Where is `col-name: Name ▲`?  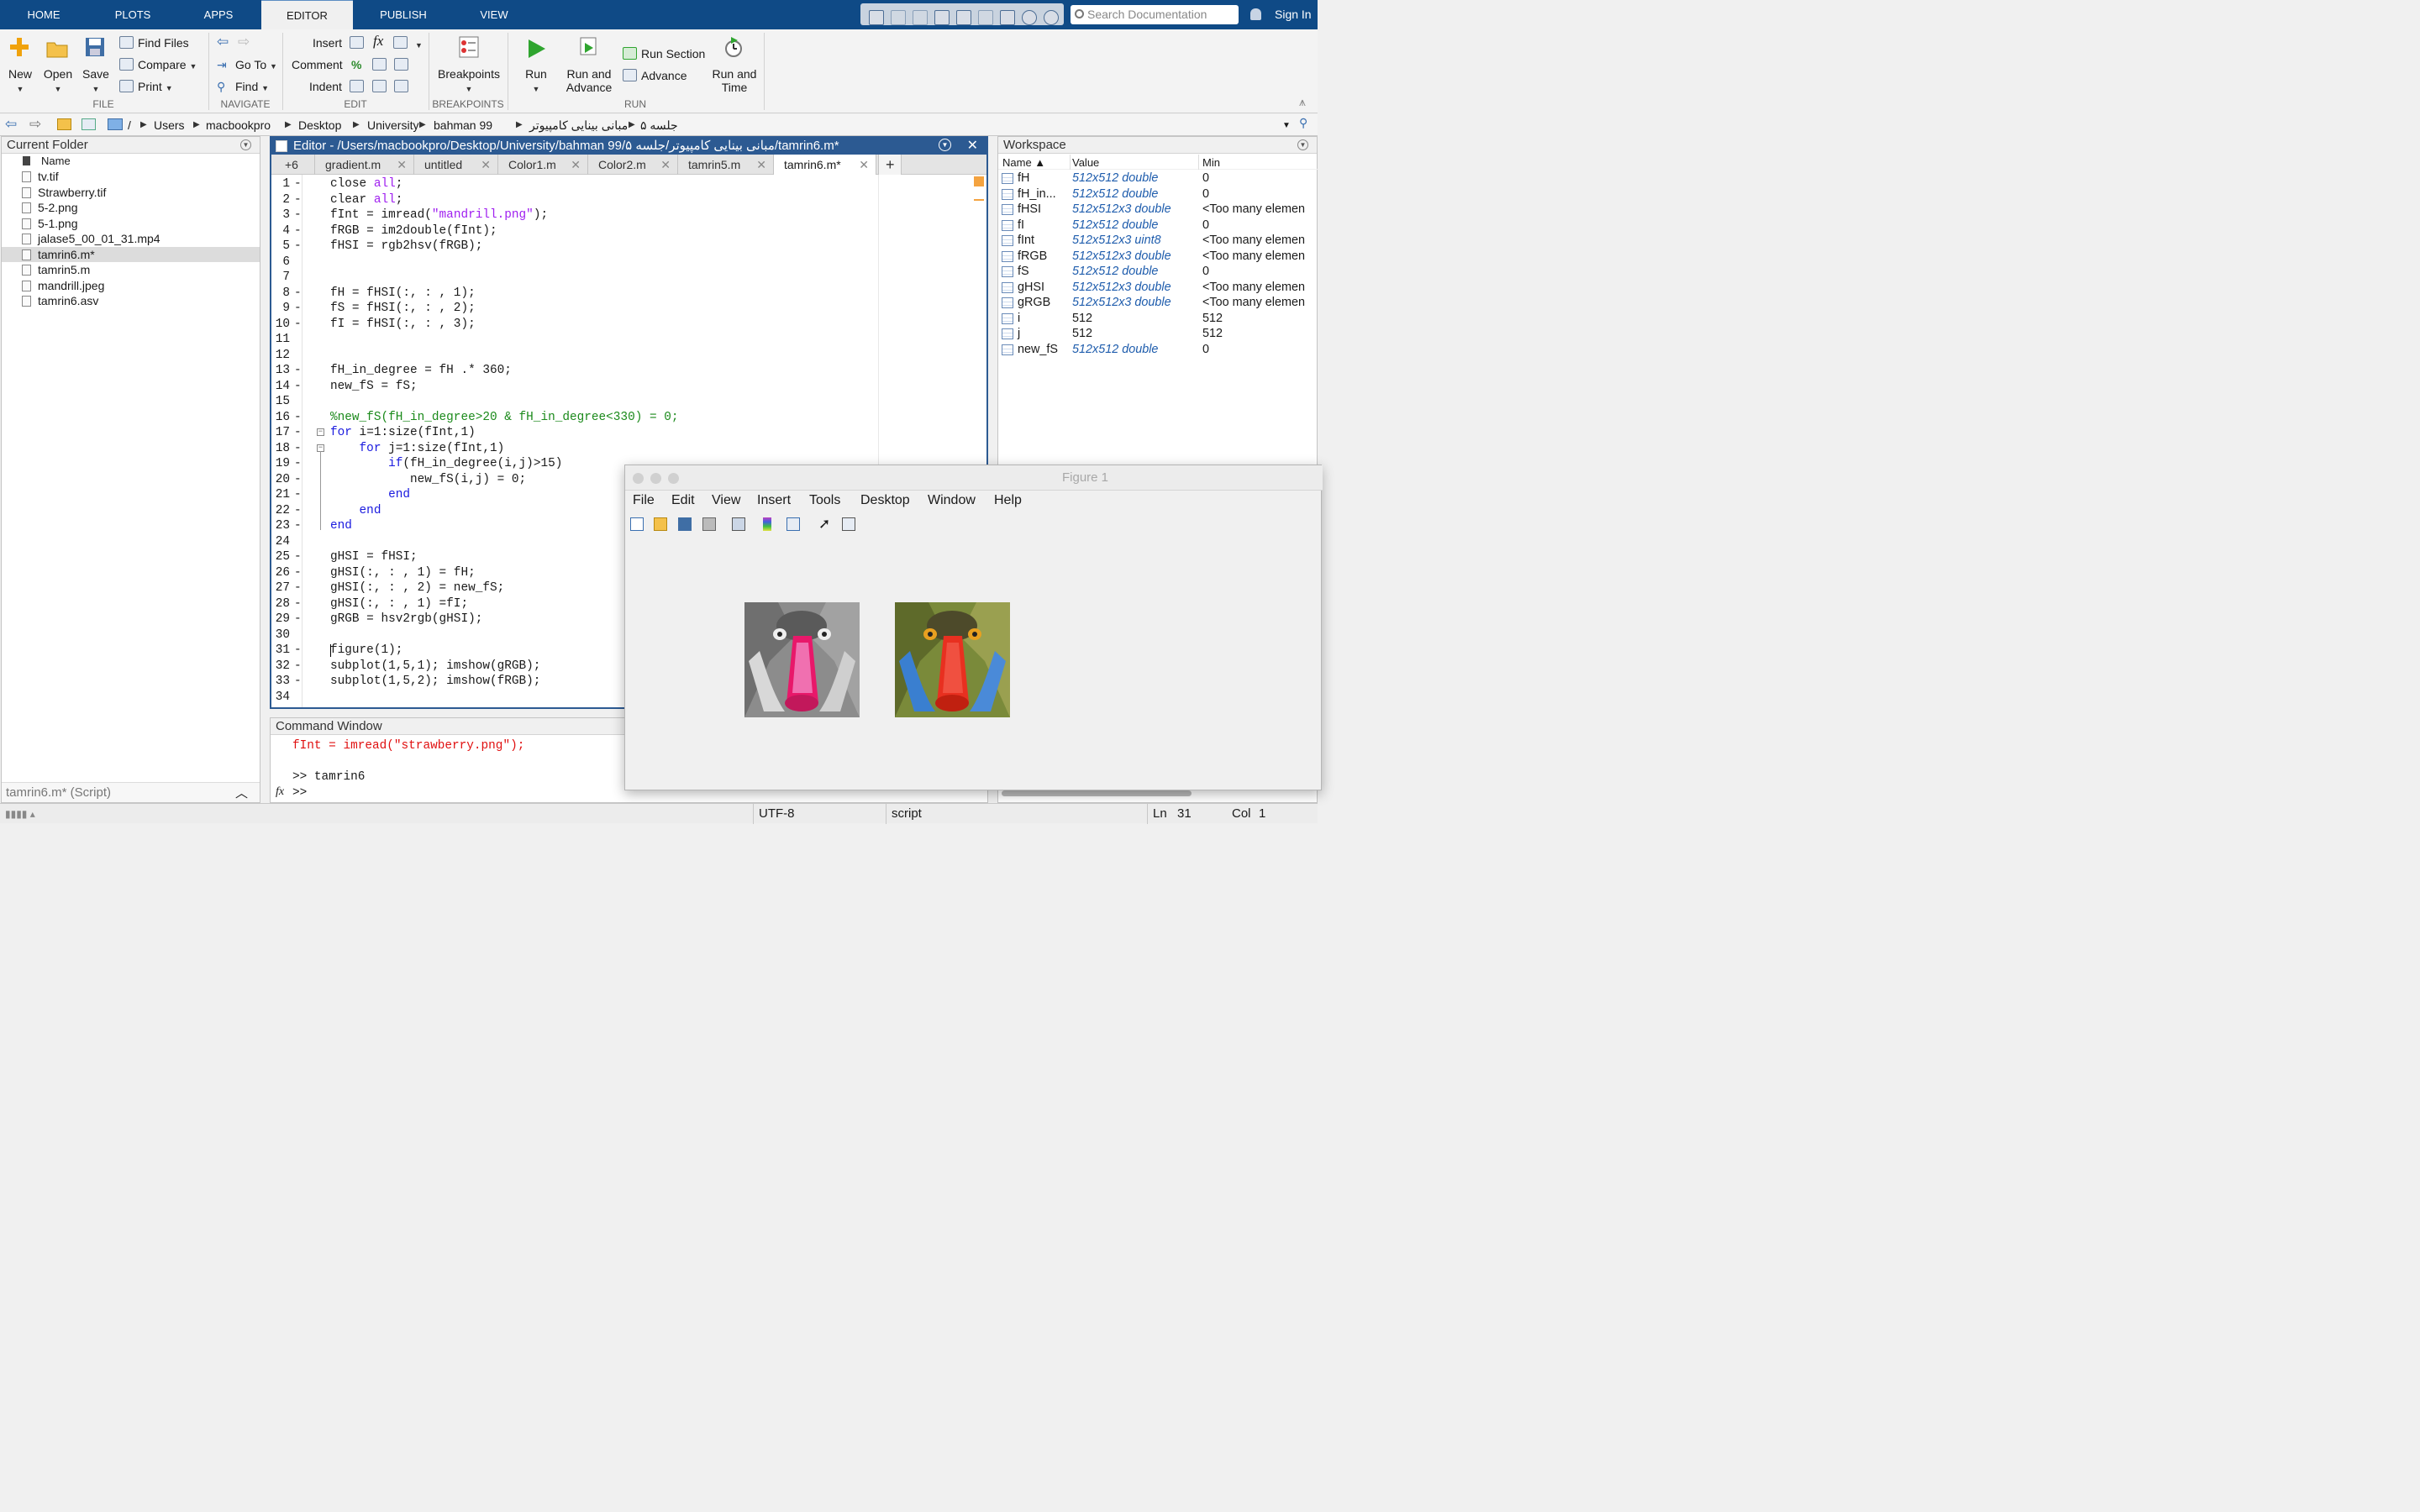 col-name: Name ▲ is located at coordinates (1023, 162).